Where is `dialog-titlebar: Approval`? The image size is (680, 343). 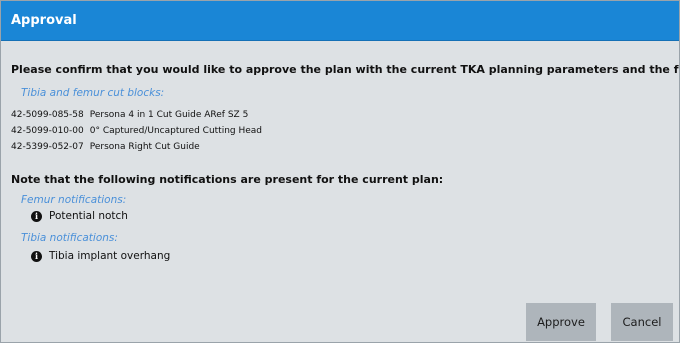
dialog-titlebar: Approval is located at coordinates (340, 21).